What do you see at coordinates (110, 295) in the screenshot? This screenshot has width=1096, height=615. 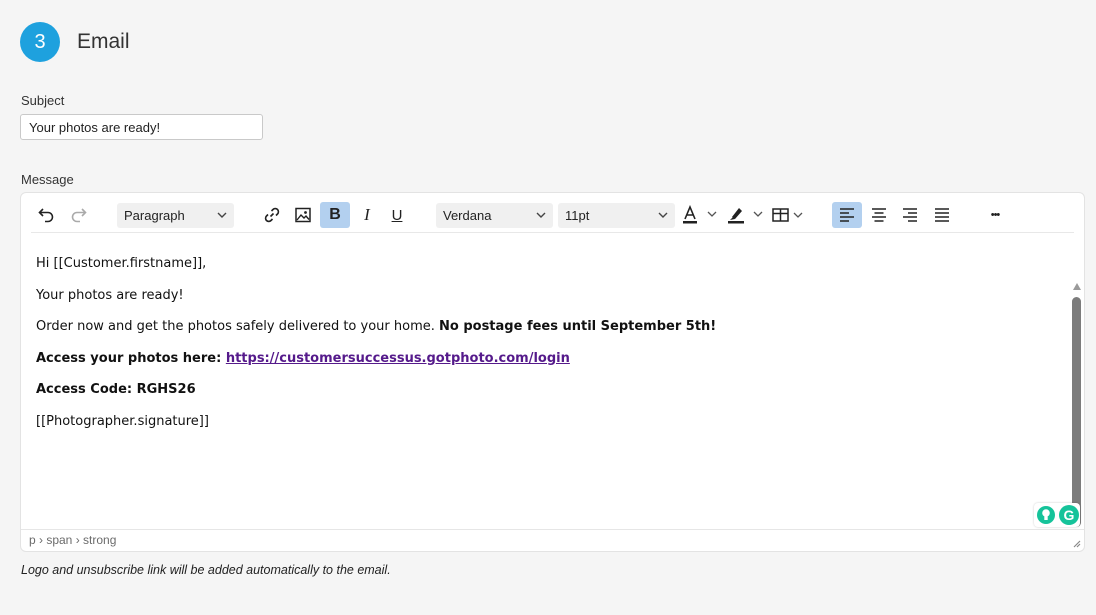 I see `body-line: Your photos are ready!` at bounding box center [110, 295].